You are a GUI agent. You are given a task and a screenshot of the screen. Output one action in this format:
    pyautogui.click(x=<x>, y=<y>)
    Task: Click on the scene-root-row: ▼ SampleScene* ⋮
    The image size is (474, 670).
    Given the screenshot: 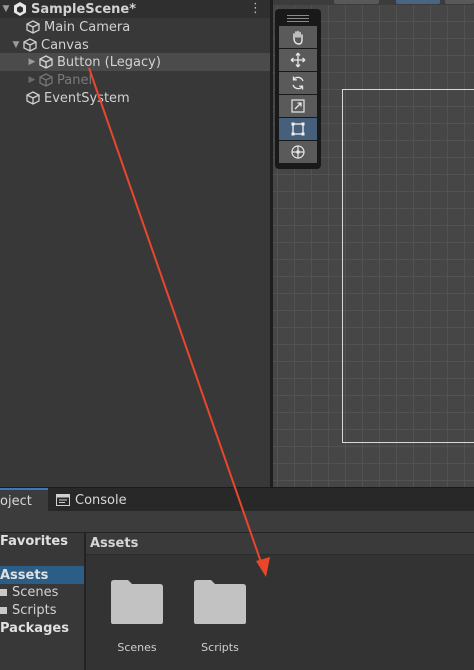 What is the action you would take?
    pyautogui.click(x=135, y=9)
    